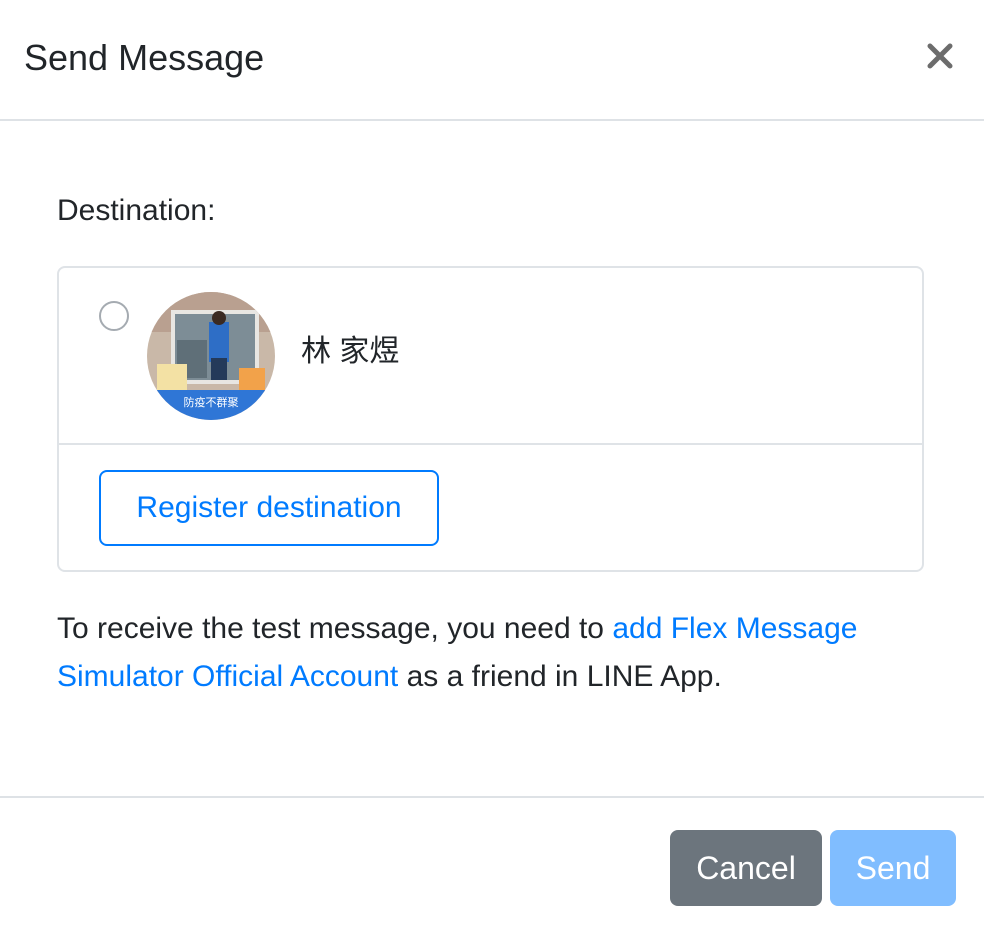 Image resolution: width=984 pixels, height=938 pixels. What do you see at coordinates (492, 60) in the screenshot?
I see `dialog-header: Send Message` at bounding box center [492, 60].